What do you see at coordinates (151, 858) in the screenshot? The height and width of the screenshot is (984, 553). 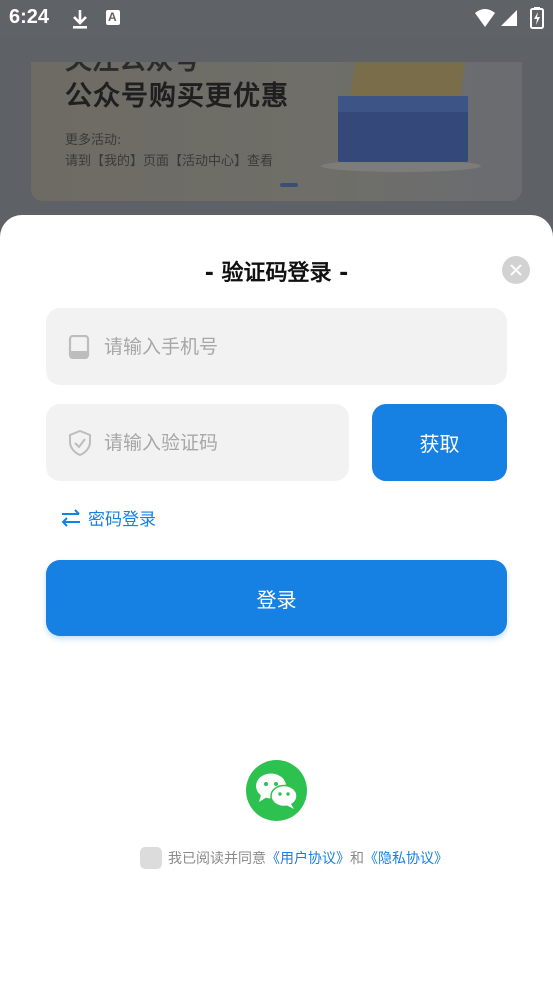 I see `agreement-checkbox` at bounding box center [151, 858].